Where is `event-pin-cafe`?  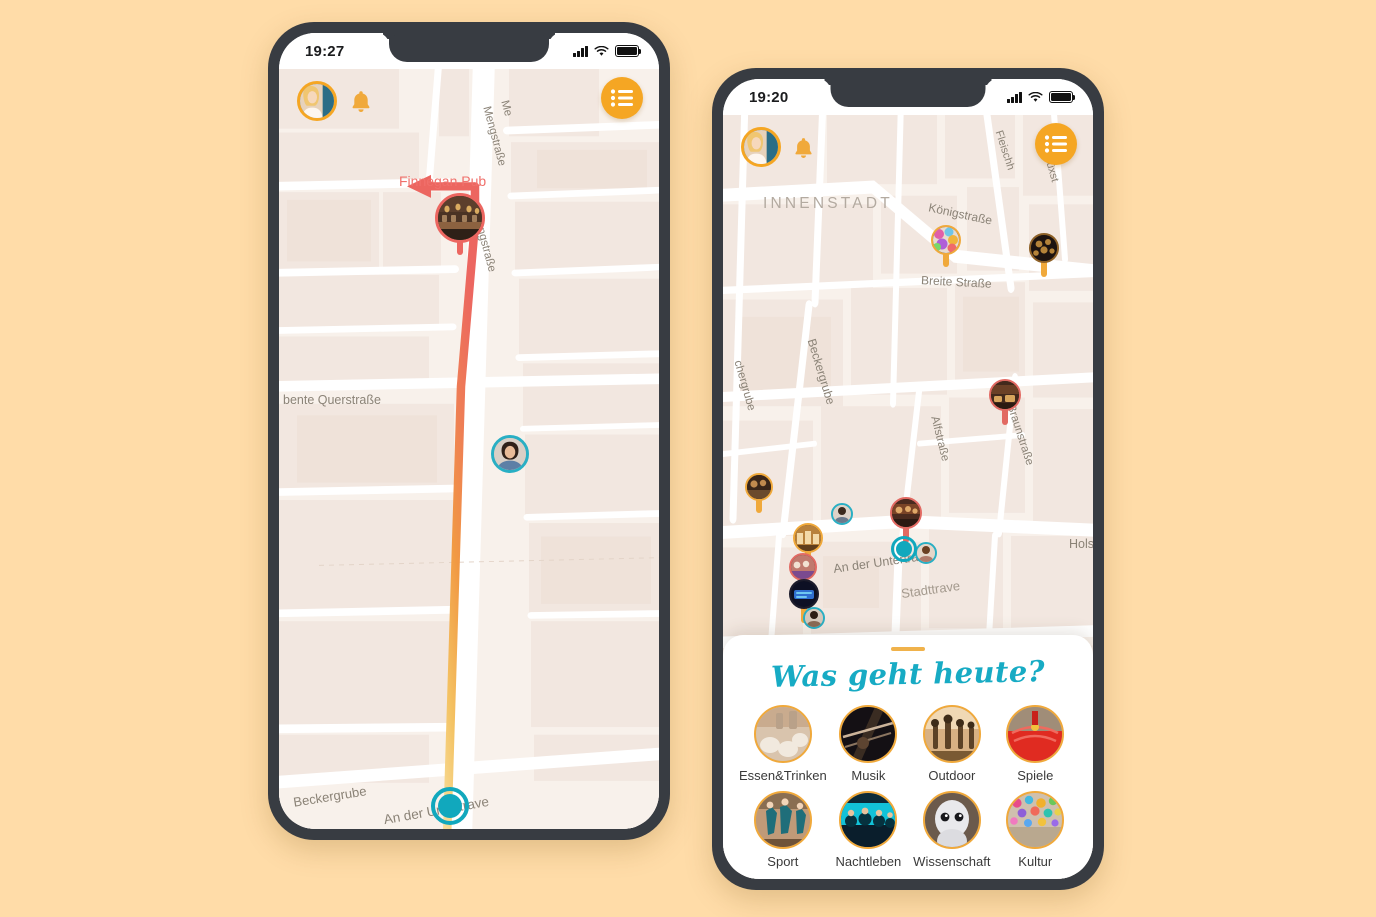
event-pin-cafe is located at coordinates (759, 493).